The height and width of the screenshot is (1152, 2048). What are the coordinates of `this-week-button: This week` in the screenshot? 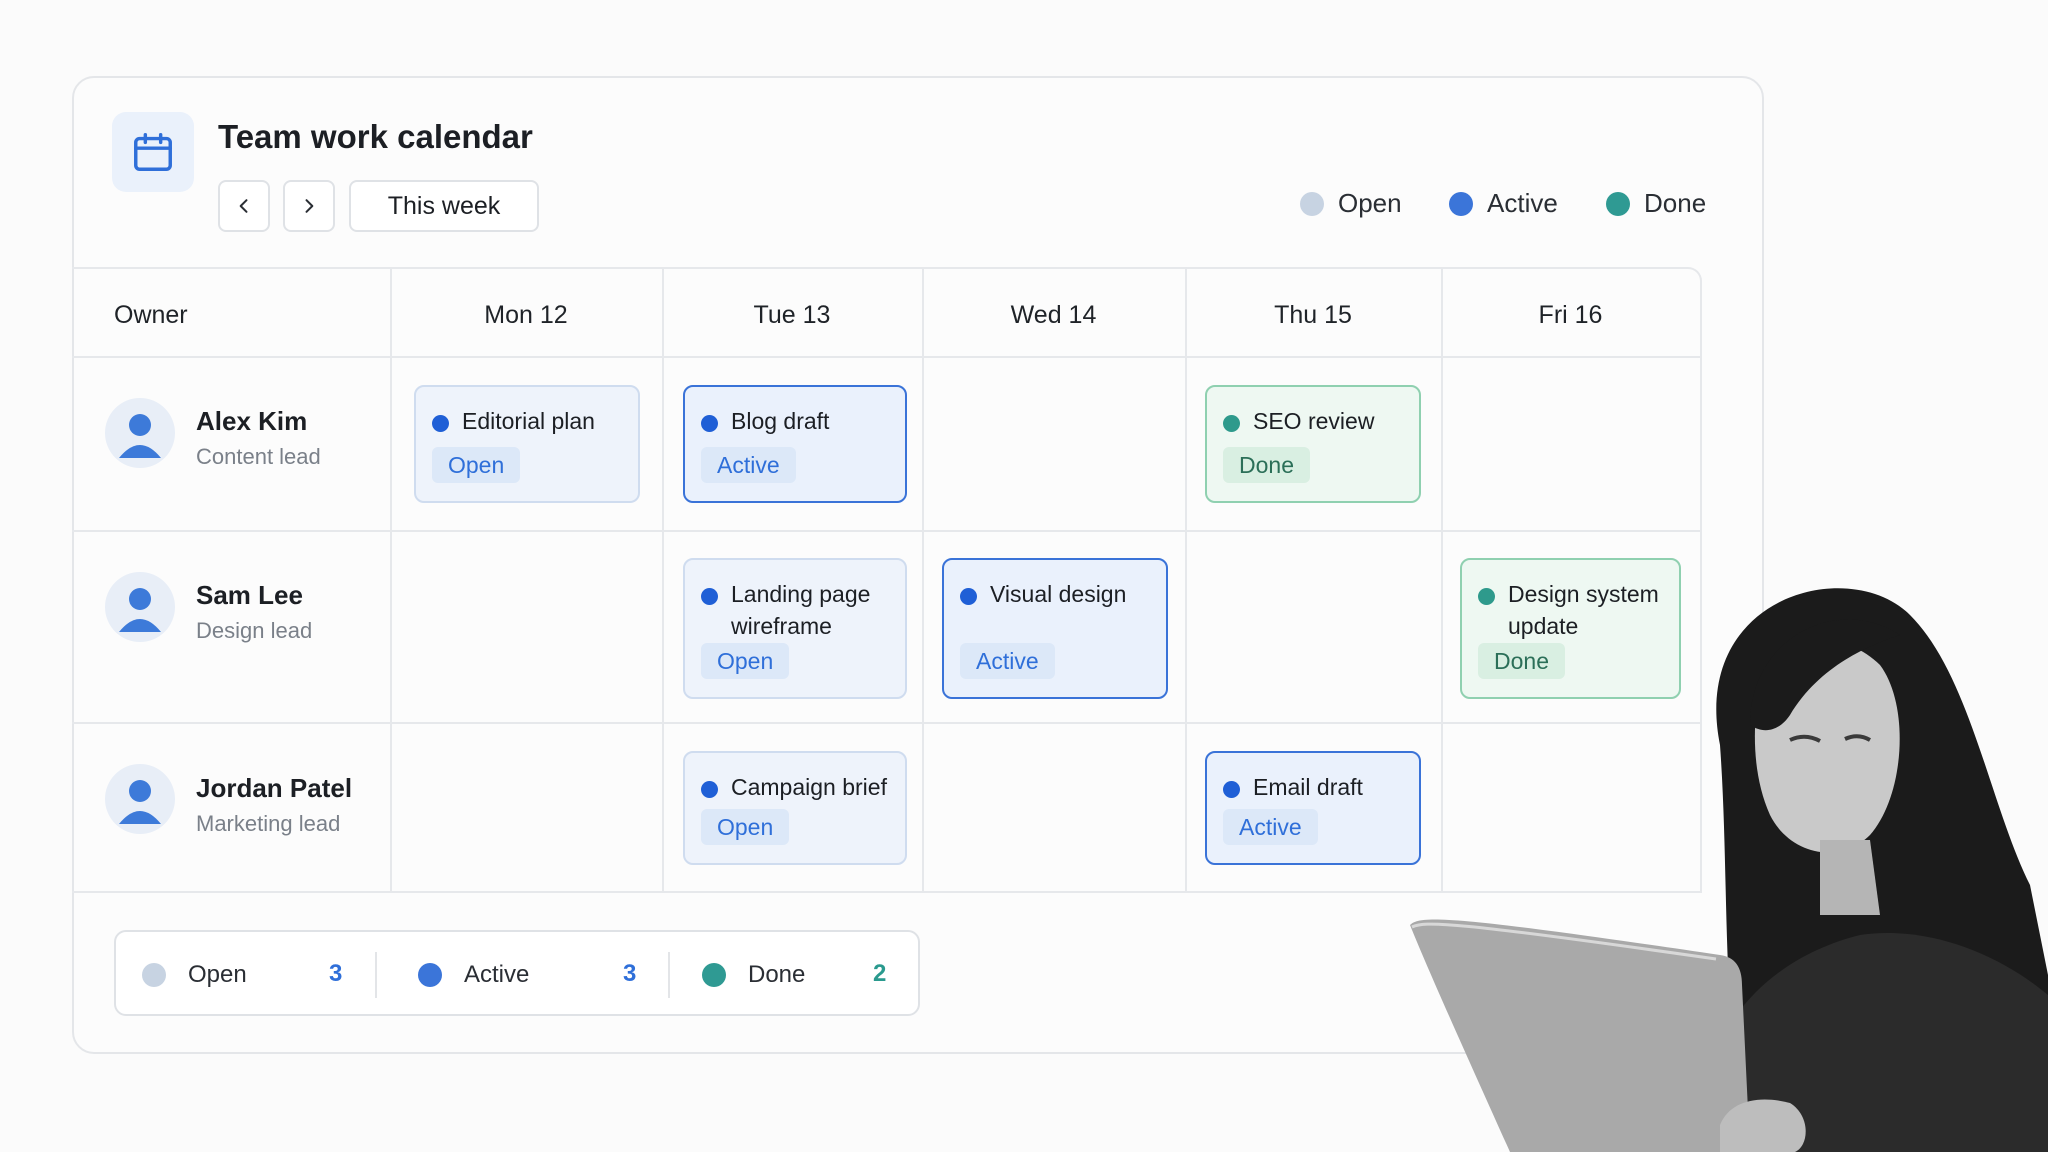 It's located at (444, 206).